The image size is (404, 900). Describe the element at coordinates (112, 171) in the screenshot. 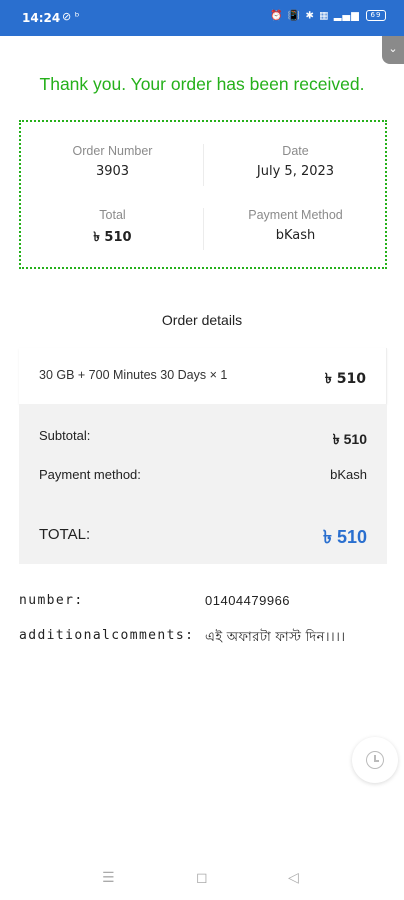

I see `order-number-value: 3903` at that location.